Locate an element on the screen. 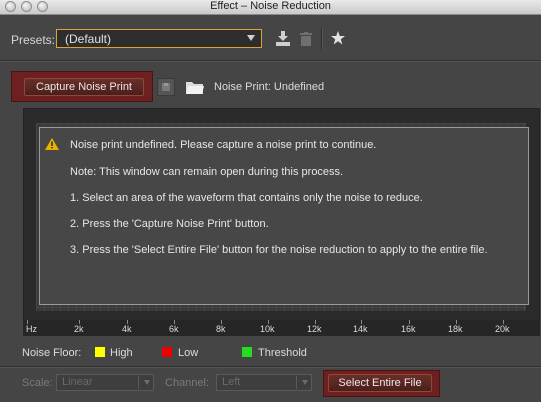 The height and width of the screenshot is (402, 541). channel-label: Channel: is located at coordinates (187, 383).